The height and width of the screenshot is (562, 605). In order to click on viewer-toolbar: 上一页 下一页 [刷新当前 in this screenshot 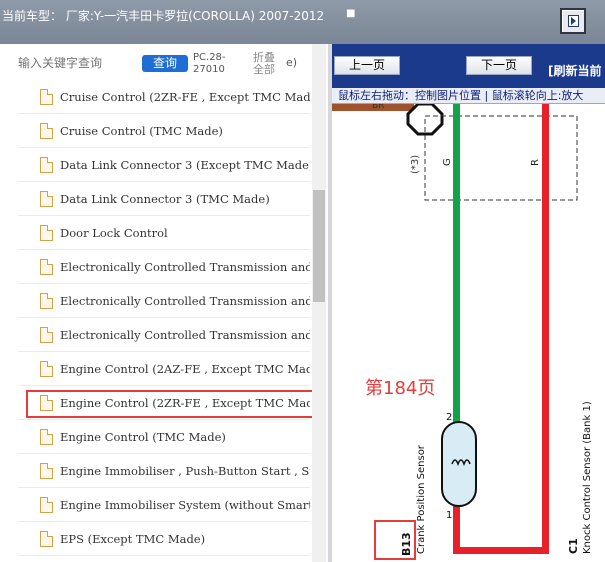, I will do `click(468, 66)`.